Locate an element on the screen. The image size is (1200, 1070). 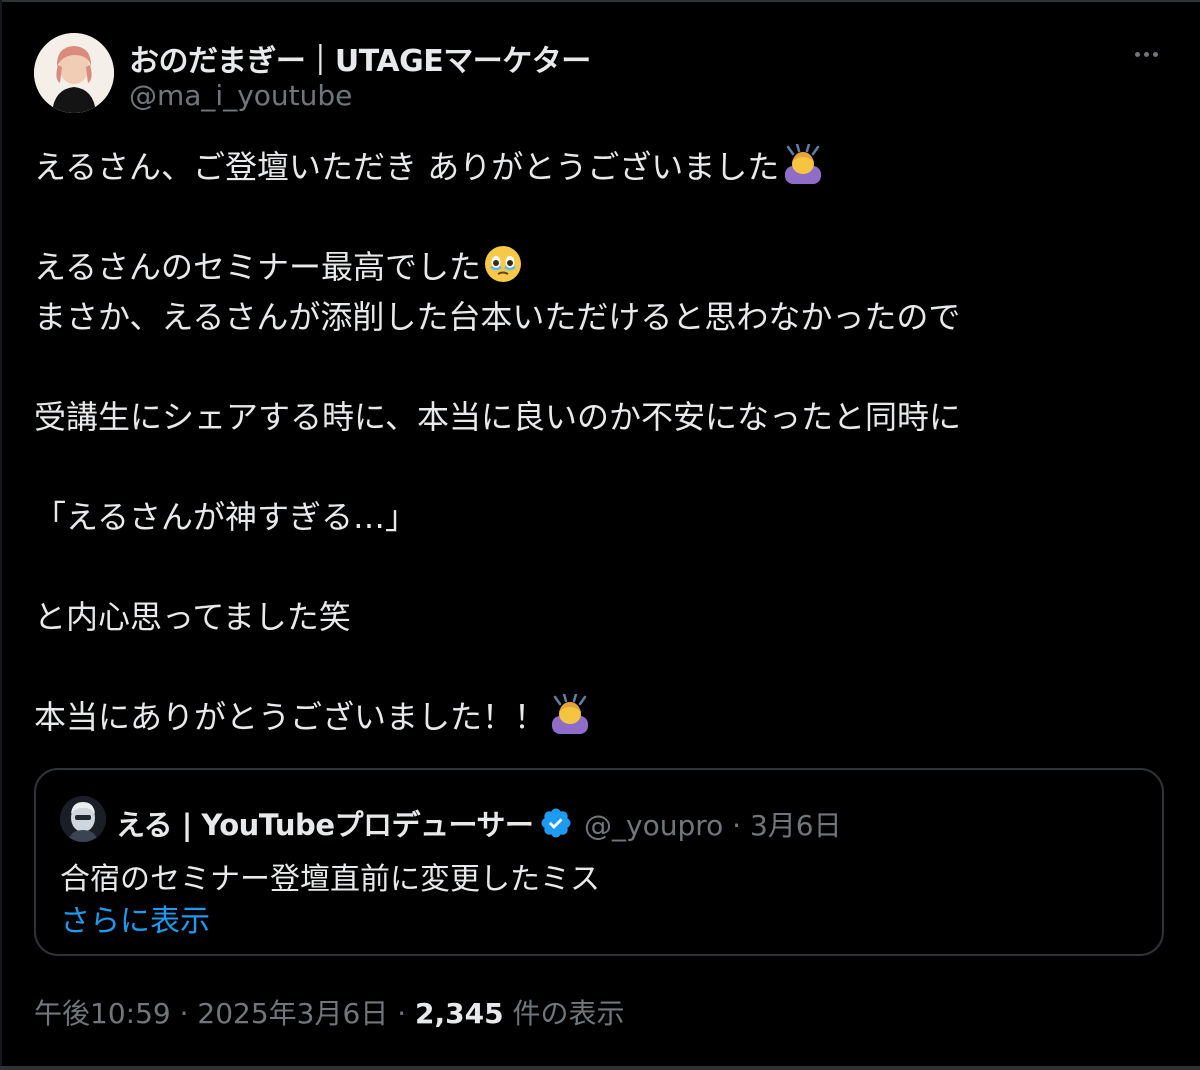
tweet-line-text: 本当にありがとうございました！！ is located at coordinates (290, 717).